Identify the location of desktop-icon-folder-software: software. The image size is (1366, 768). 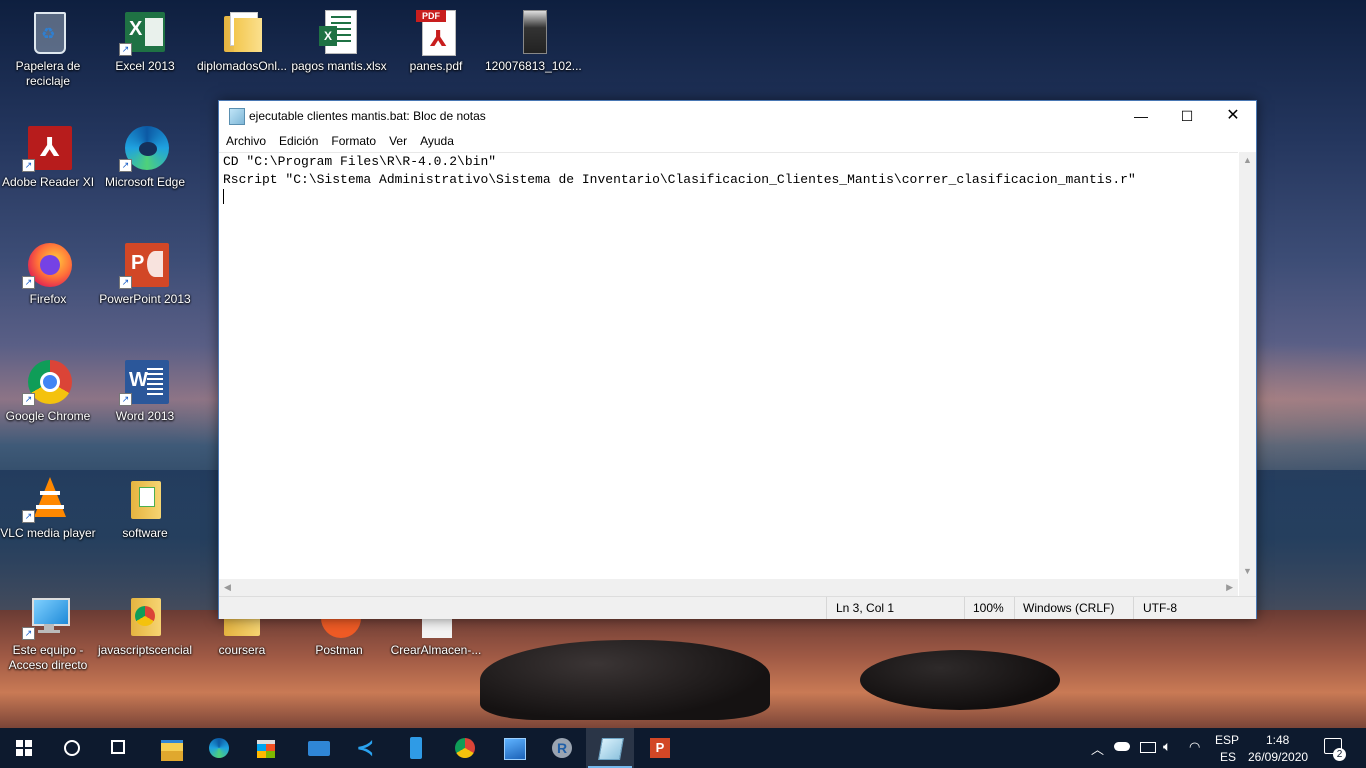
(145, 509).